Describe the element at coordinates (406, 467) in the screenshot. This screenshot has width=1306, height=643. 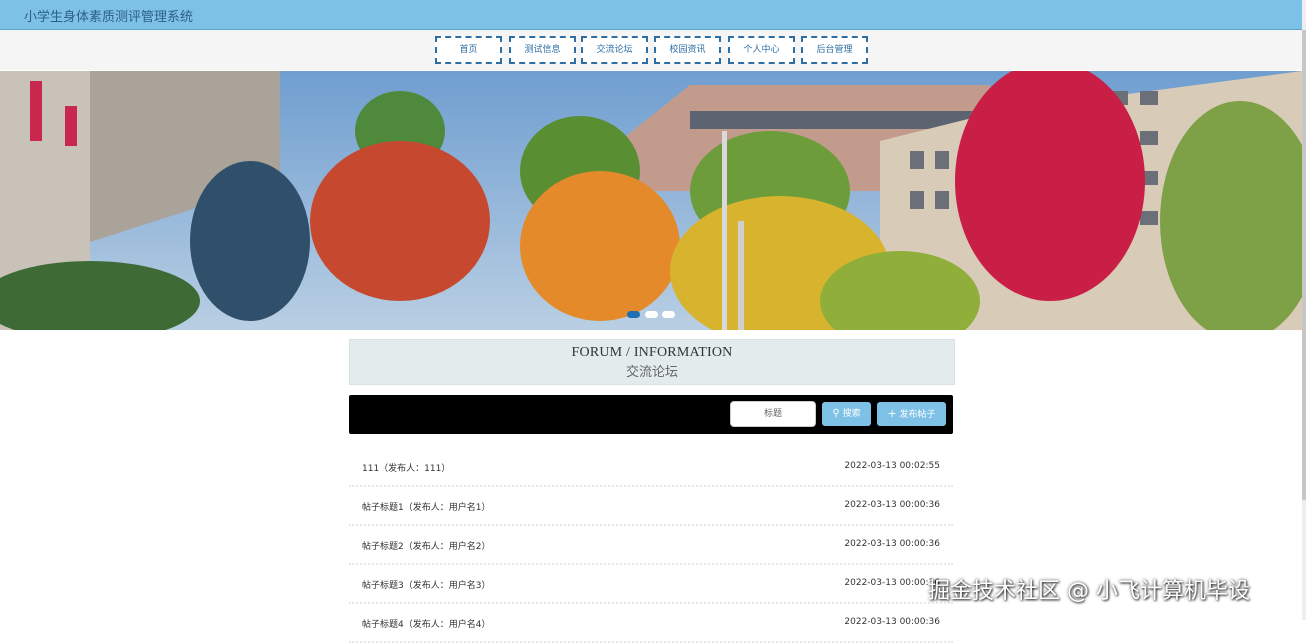
I see `post-title: 111（发布人：111）` at that location.